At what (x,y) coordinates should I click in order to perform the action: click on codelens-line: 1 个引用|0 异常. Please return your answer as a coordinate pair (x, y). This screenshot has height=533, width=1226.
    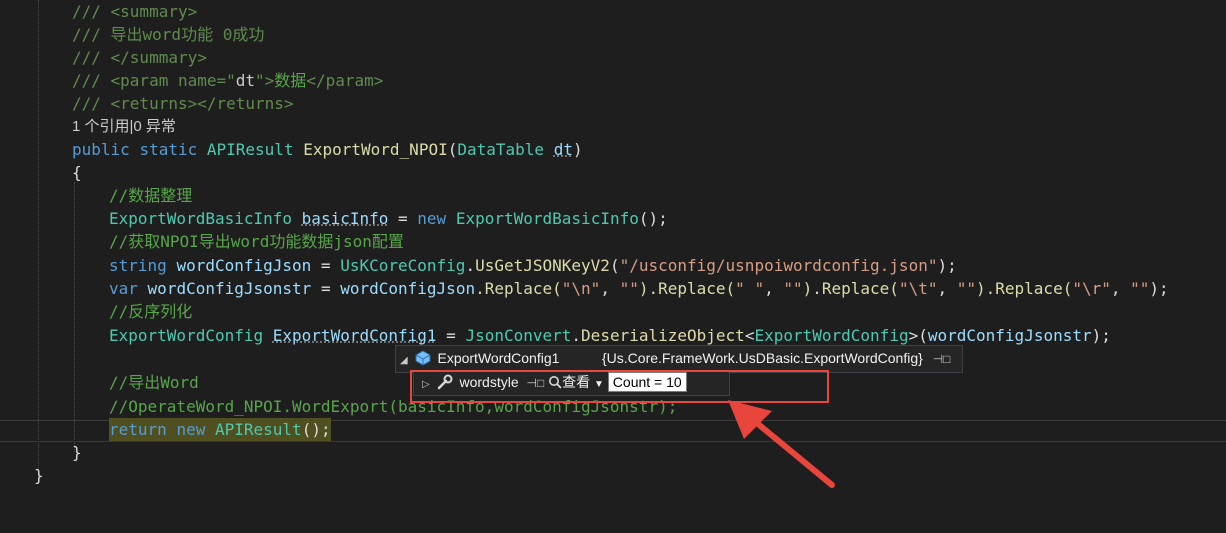
    Looking at the image, I should click on (88, 126).